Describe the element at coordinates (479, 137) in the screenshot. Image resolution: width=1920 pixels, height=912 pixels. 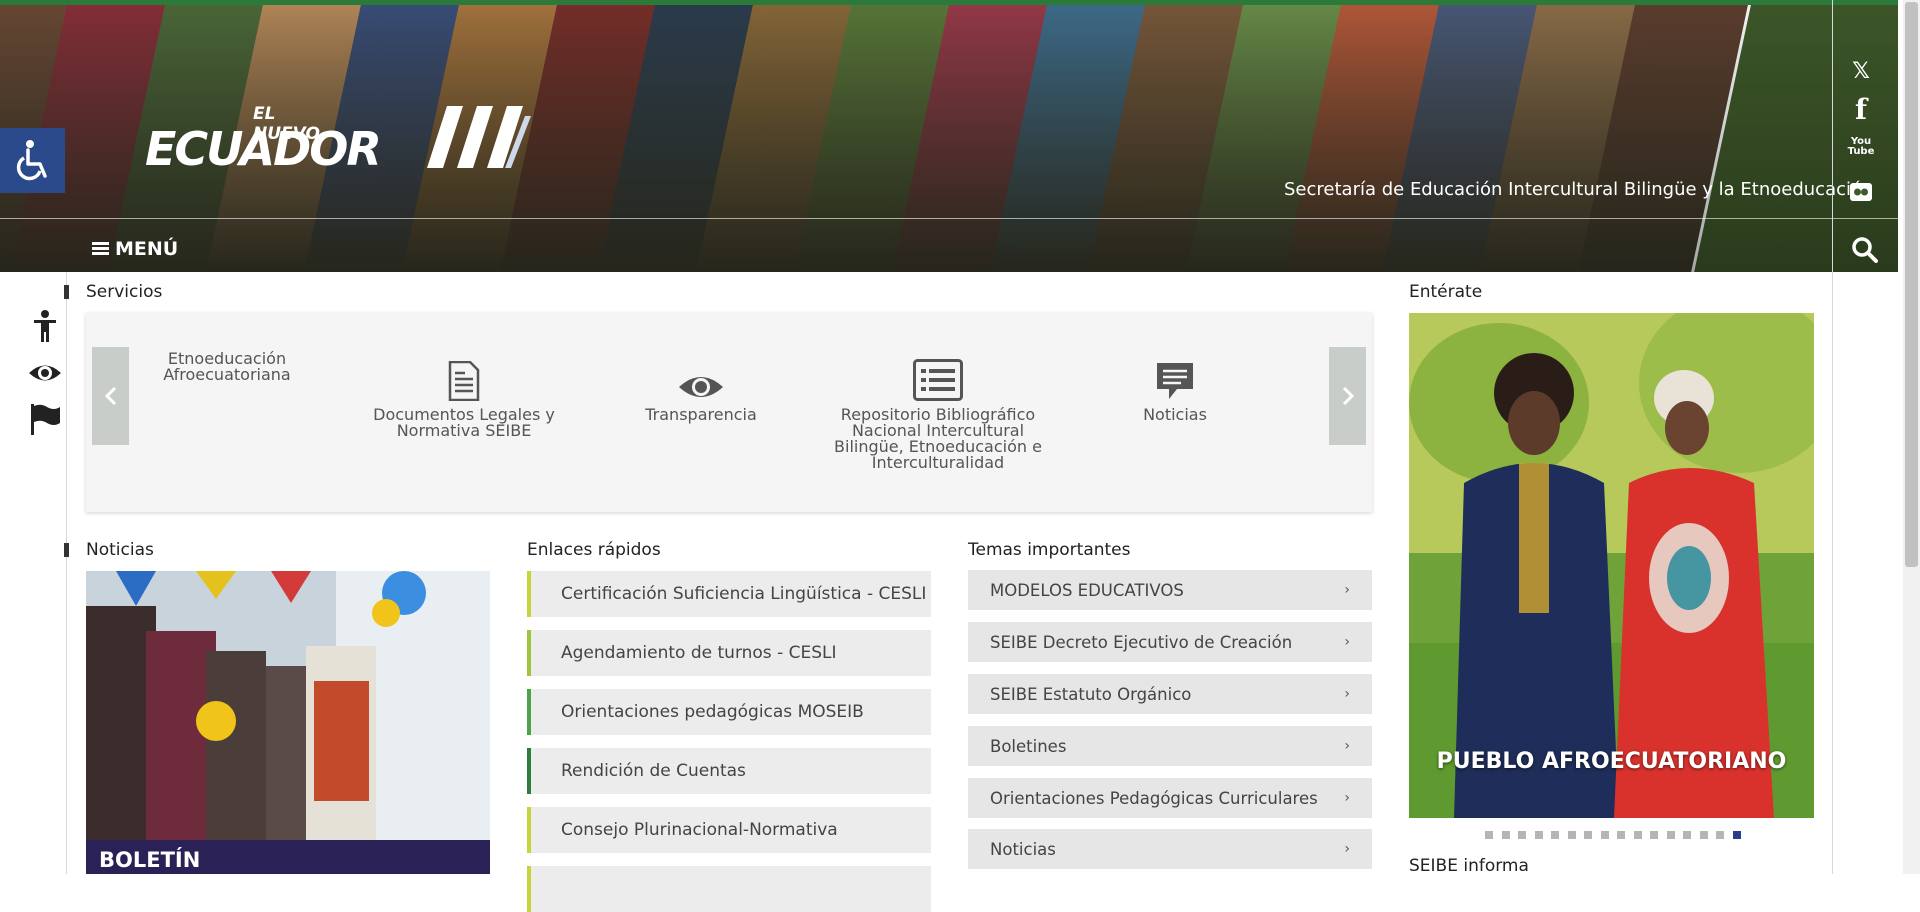
I see `logo-bars-icon` at that location.